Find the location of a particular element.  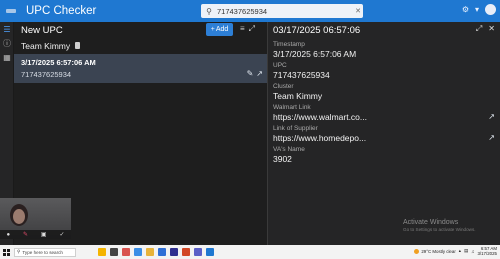

field-value: Team Kimmy is located at coordinates (298, 96).